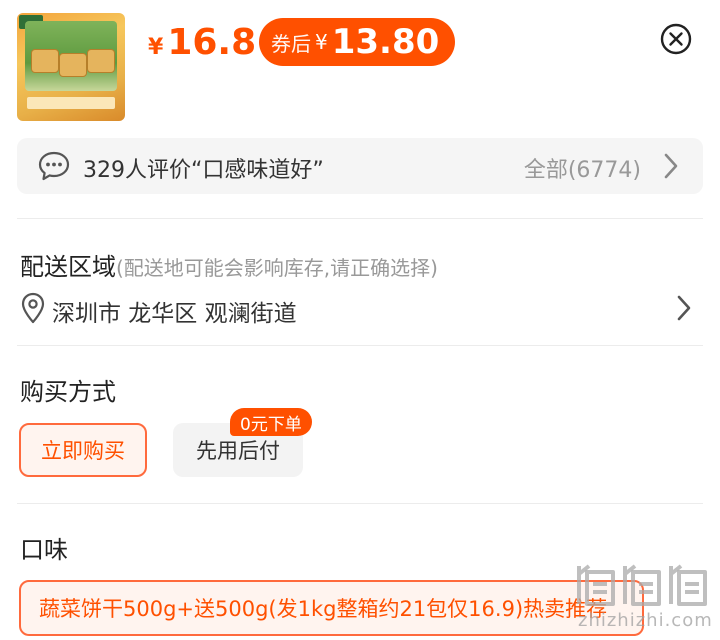  I want to click on product-thumbnail, so click(71, 67).